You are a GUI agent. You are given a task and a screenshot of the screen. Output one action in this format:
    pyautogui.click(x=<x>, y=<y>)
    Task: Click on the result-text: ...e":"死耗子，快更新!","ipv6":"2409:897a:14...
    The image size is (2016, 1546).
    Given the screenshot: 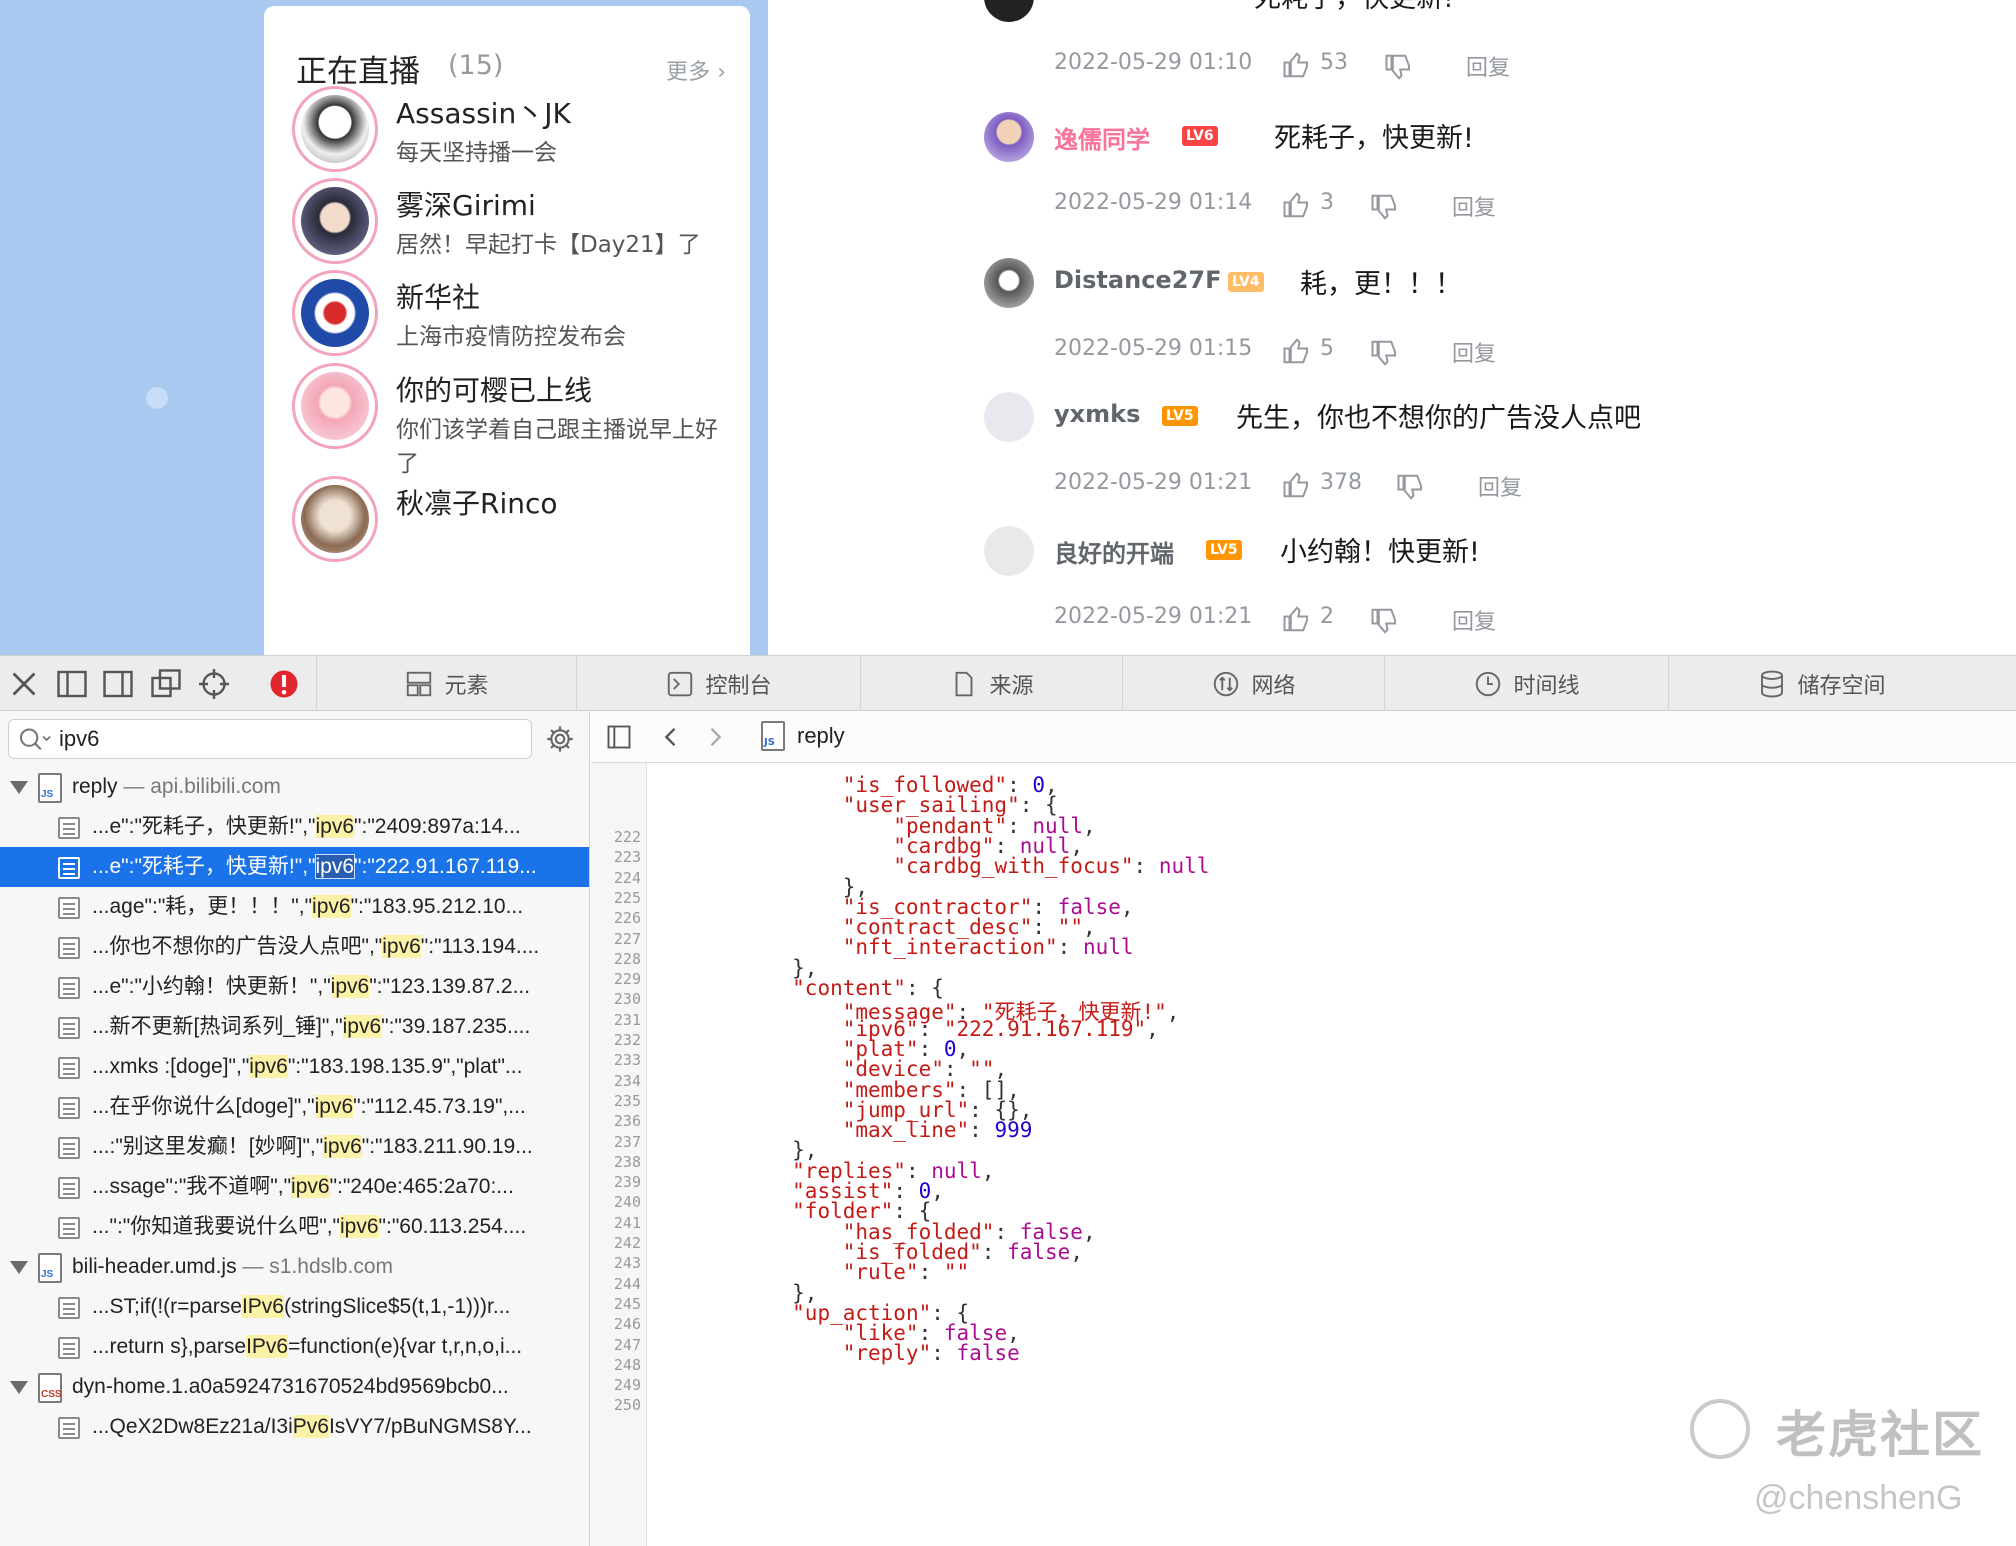 What is the action you would take?
    pyautogui.click(x=306, y=826)
    